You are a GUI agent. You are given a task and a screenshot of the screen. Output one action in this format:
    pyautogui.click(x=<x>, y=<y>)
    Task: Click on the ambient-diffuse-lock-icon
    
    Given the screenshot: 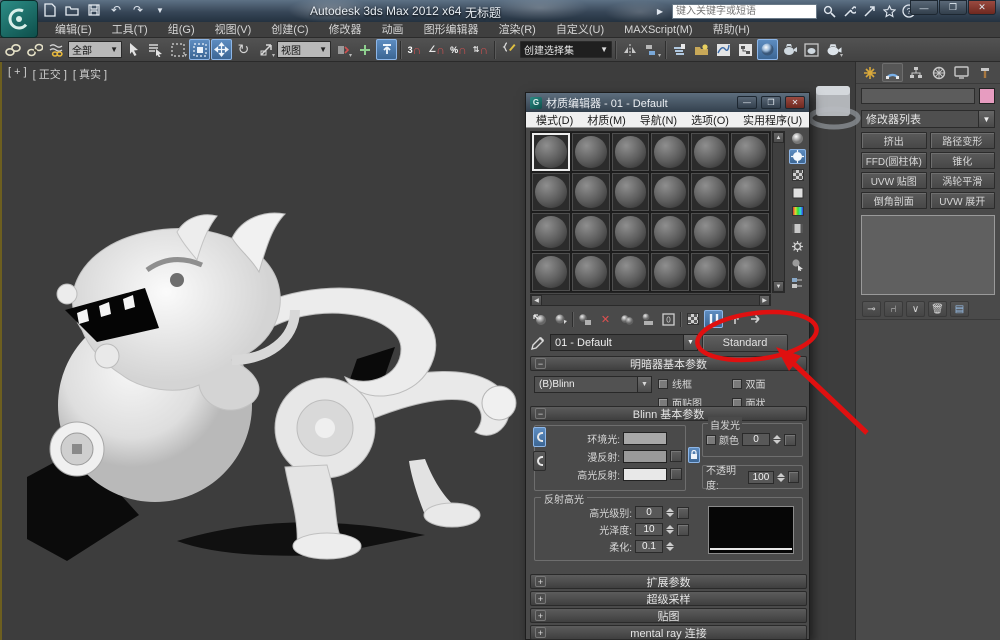 What is the action you would take?
    pyautogui.click(x=539, y=437)
    